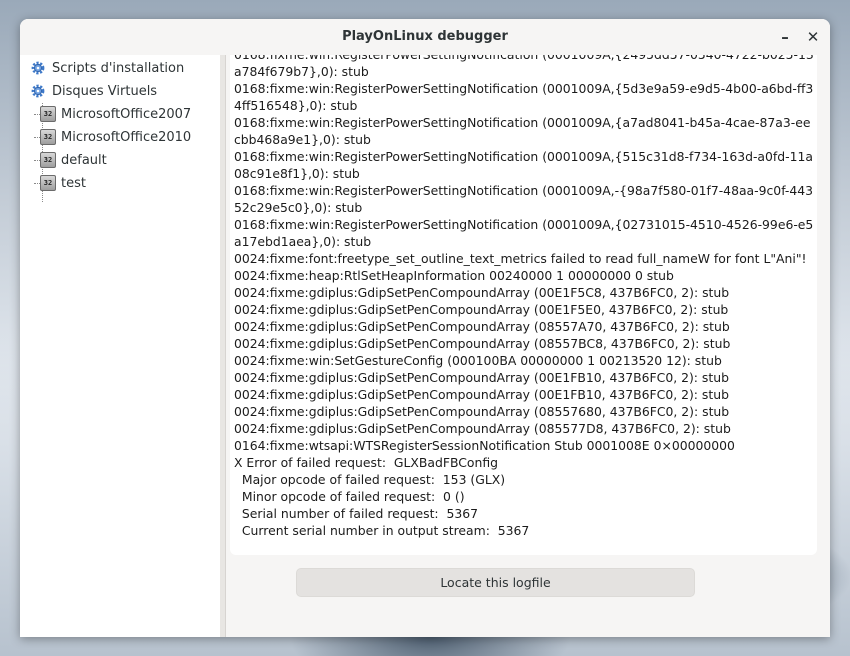  I want to click on log-line: Minor opcode of failed request: 0 (), so click(349, 496).